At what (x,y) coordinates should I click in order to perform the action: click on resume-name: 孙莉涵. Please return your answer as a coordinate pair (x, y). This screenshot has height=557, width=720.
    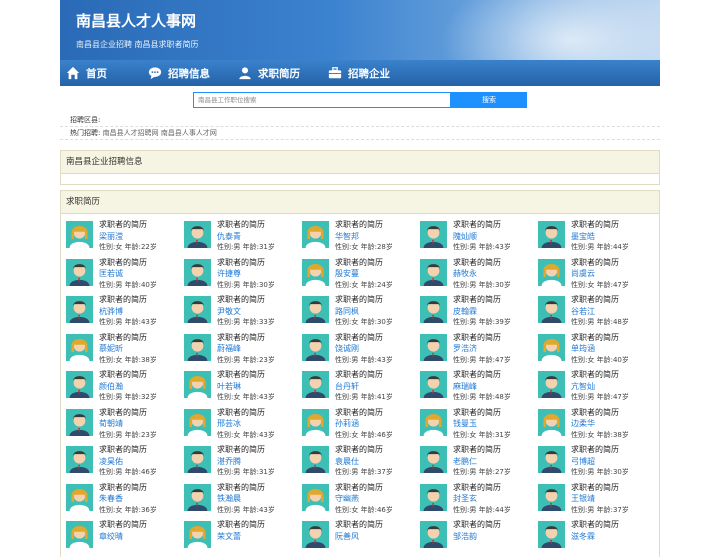
    Looking at the image, I should click on (364, 424).